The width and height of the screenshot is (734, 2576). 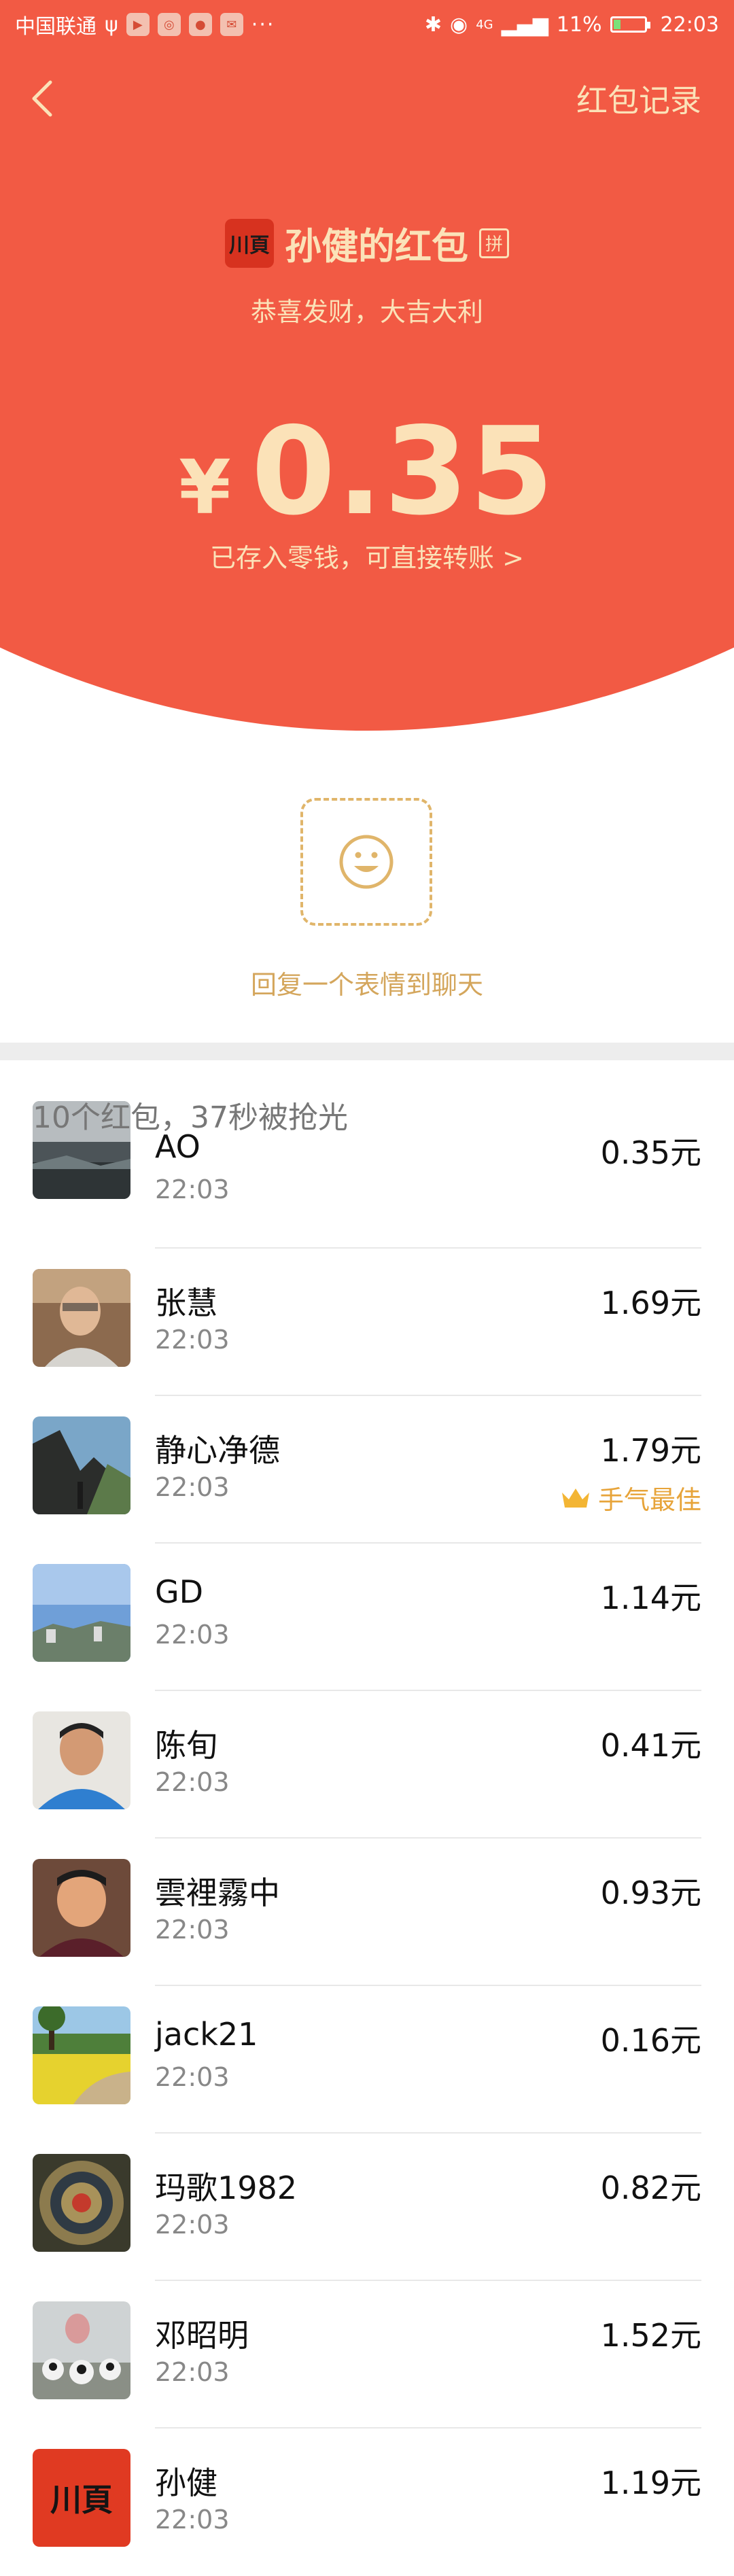 I want to click on receiver-name: 静心净德, so click(x=217, y=1450).